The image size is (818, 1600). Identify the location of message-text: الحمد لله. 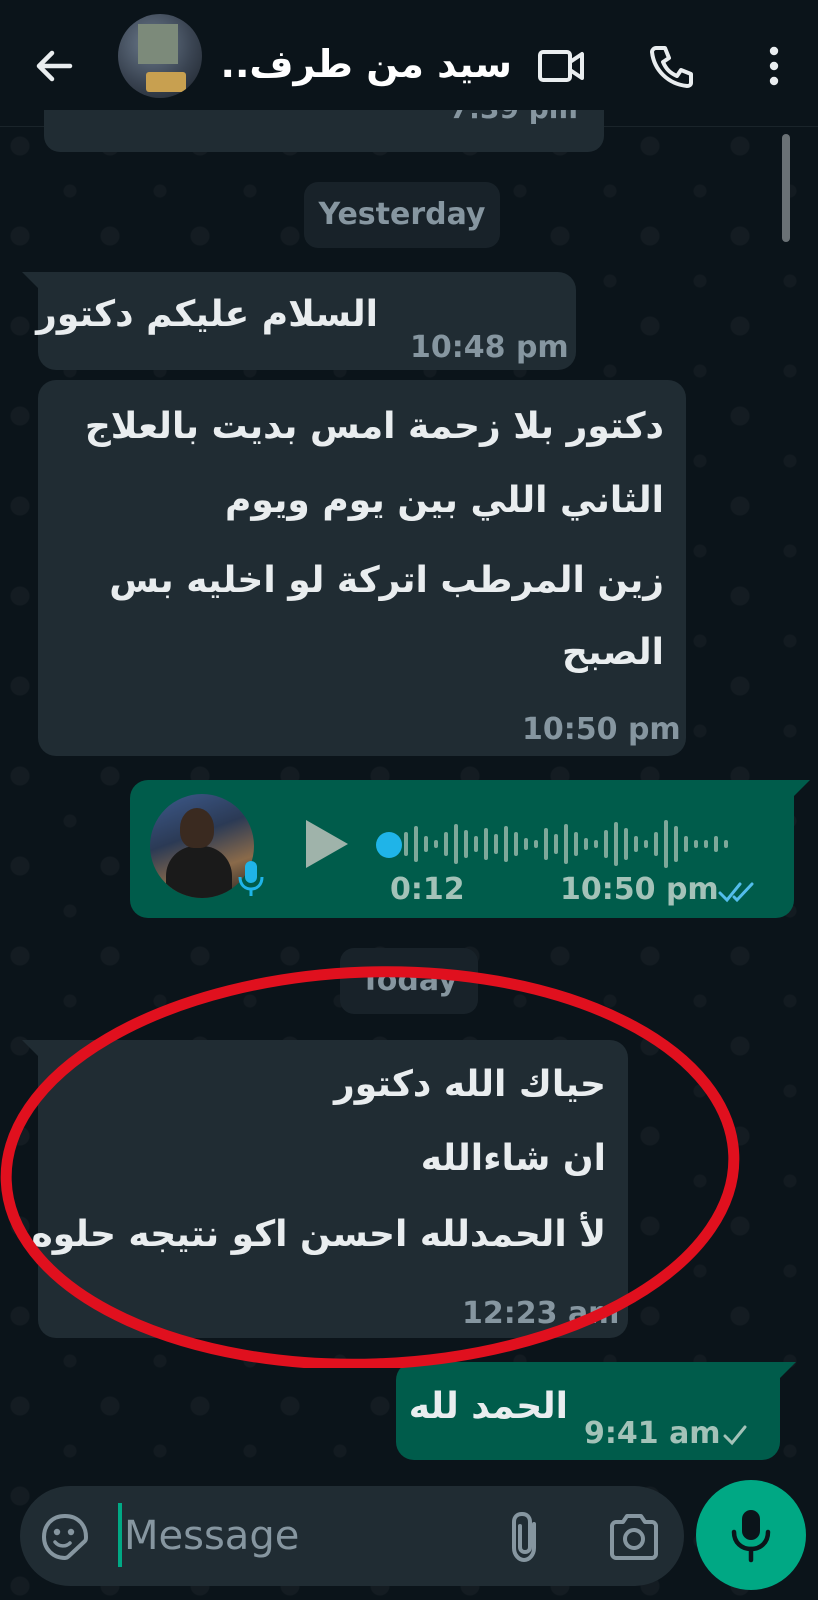
(488, 1406).